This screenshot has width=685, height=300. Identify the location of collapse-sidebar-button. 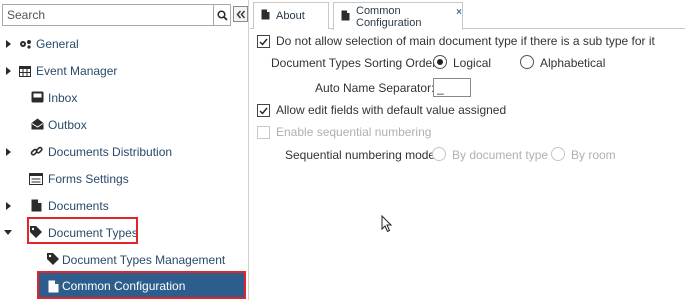
(240, 14).